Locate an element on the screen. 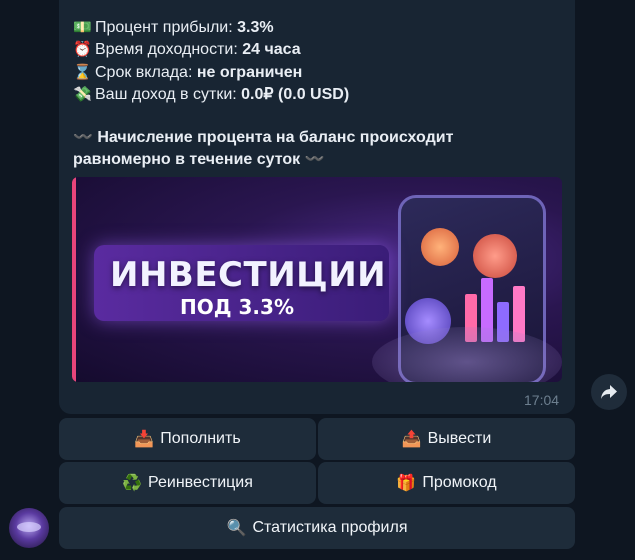 The image size is (635, 560). profit-percent-line: 💵 Процент прибыли: 3.3% is located at coordinates (173, 28).